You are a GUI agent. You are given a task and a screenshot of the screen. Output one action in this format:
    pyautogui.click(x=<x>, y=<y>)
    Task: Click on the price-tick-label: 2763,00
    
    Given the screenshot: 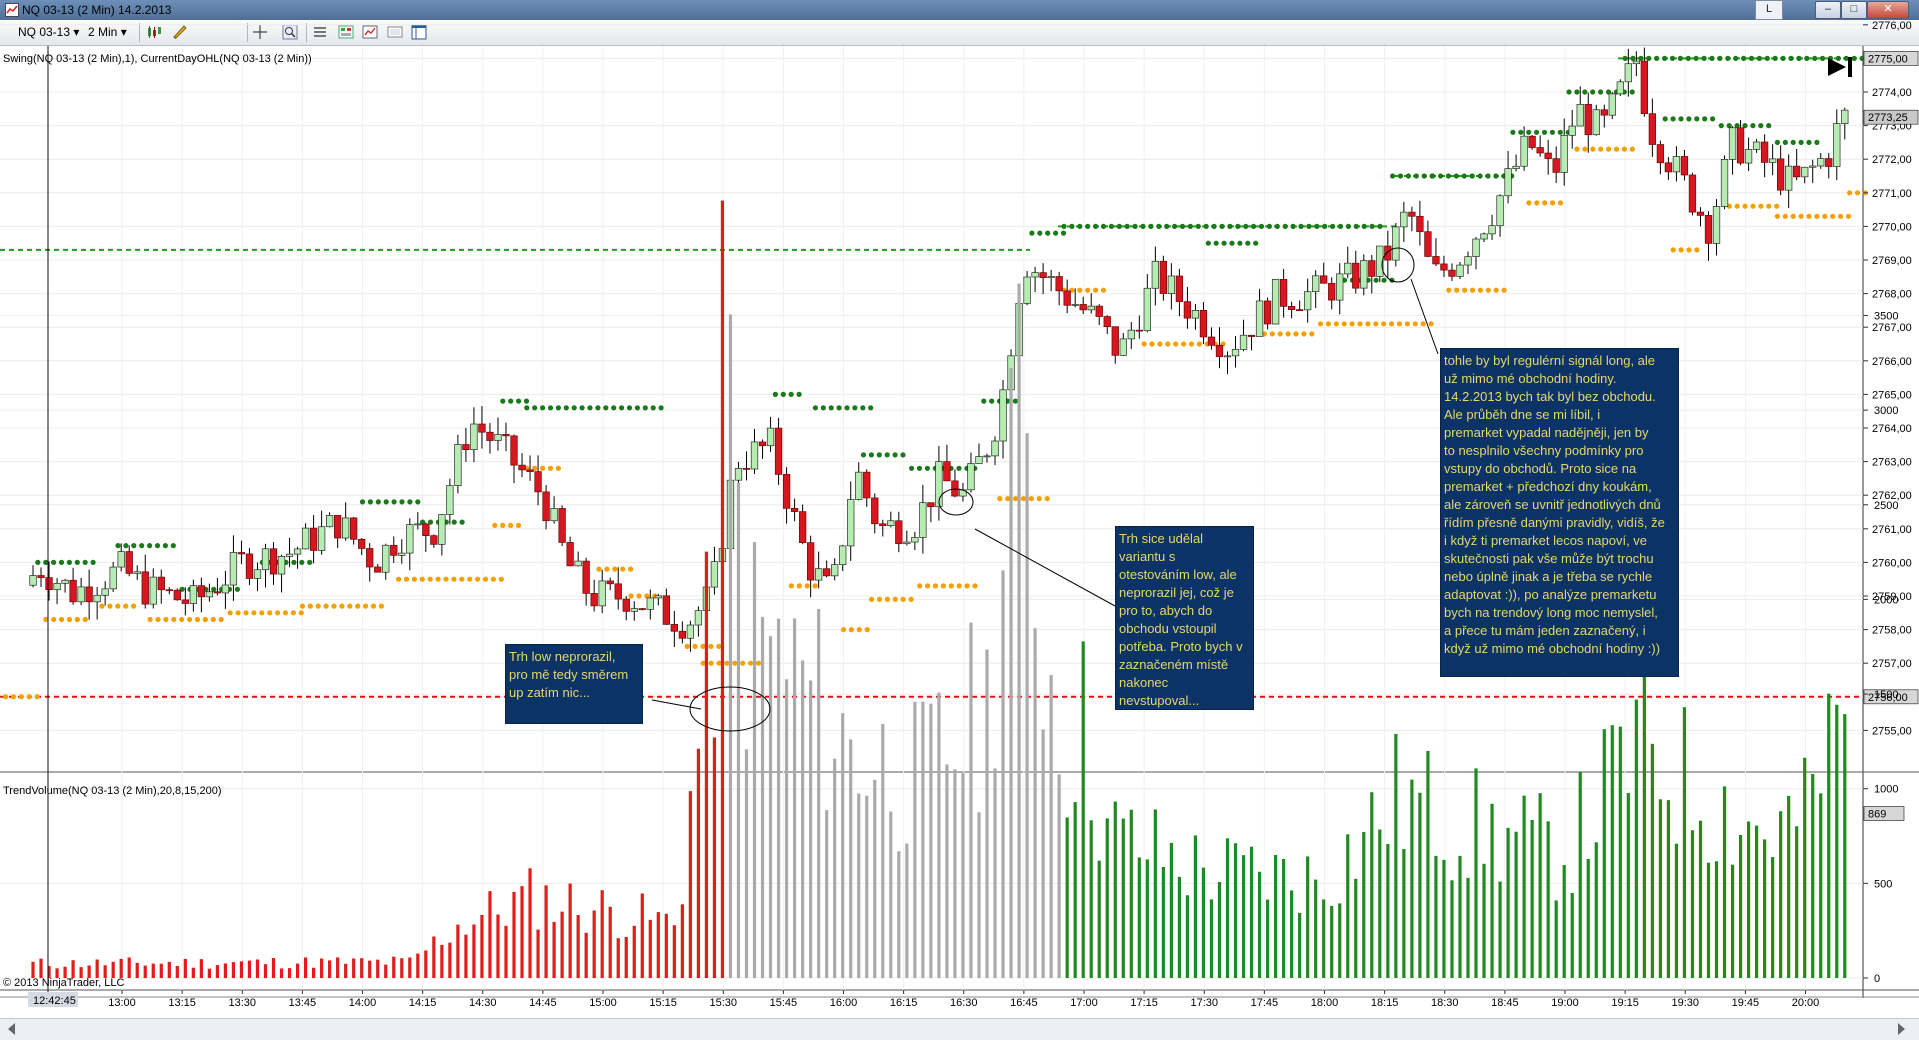 What is the action you would take?
    pyautogui.click(x=1892, y=463)
    